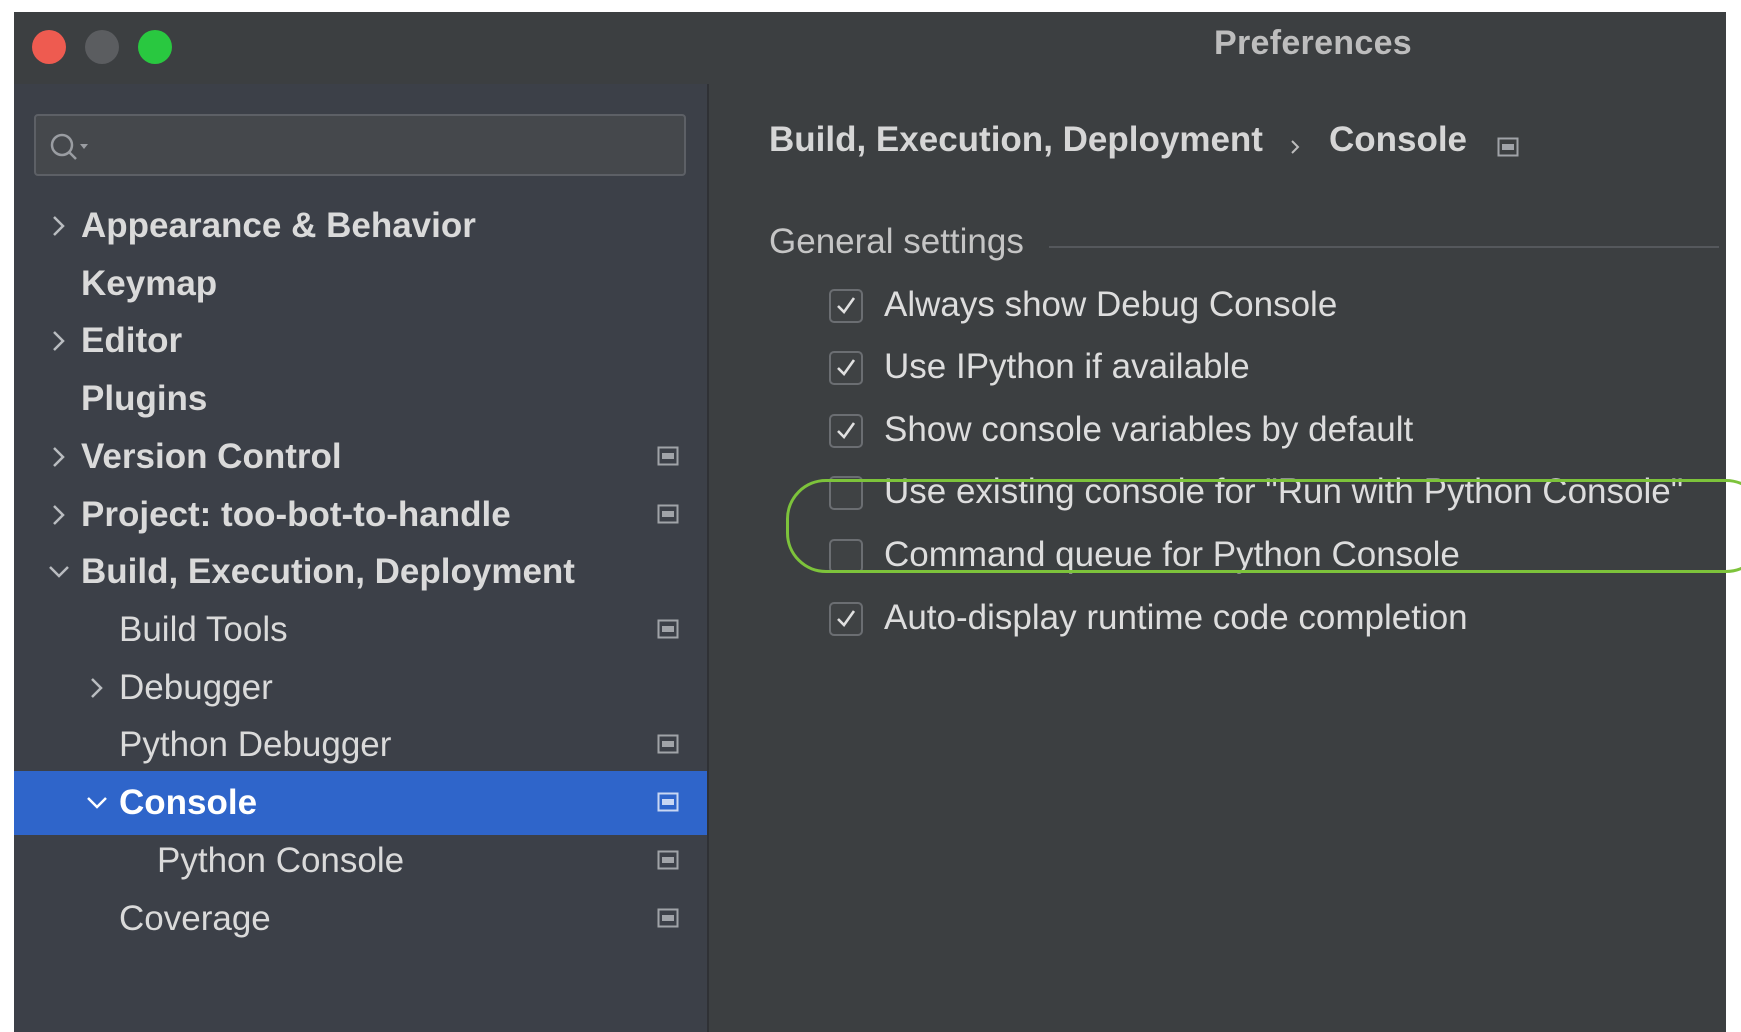 The image size is (1741, 1032). Describe the element at coordinates (296, 514) in the screenshot. I see `sidebar-item-label: Project: too-bot-to-handle` at that location.